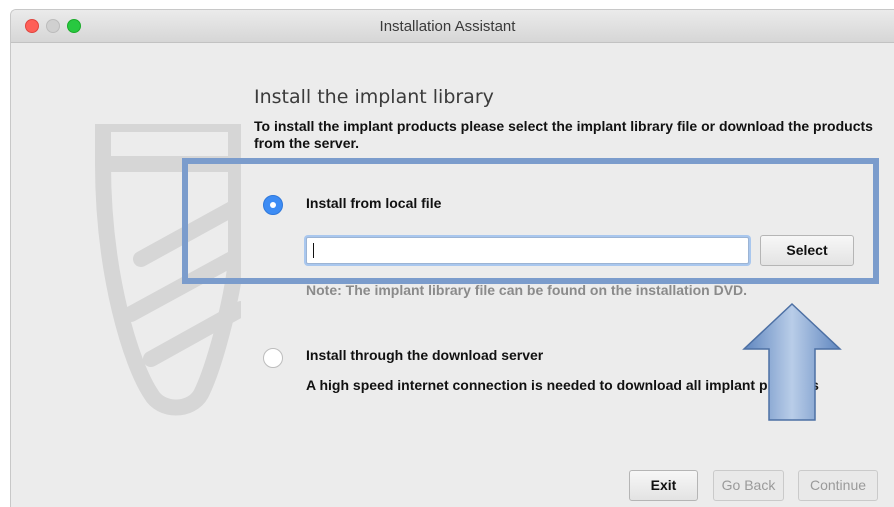 This screenshot has height=507, width=894. Describe the element at coordinates (838, 485) in the screenshot. I see `continue-button: Continue` at that location.